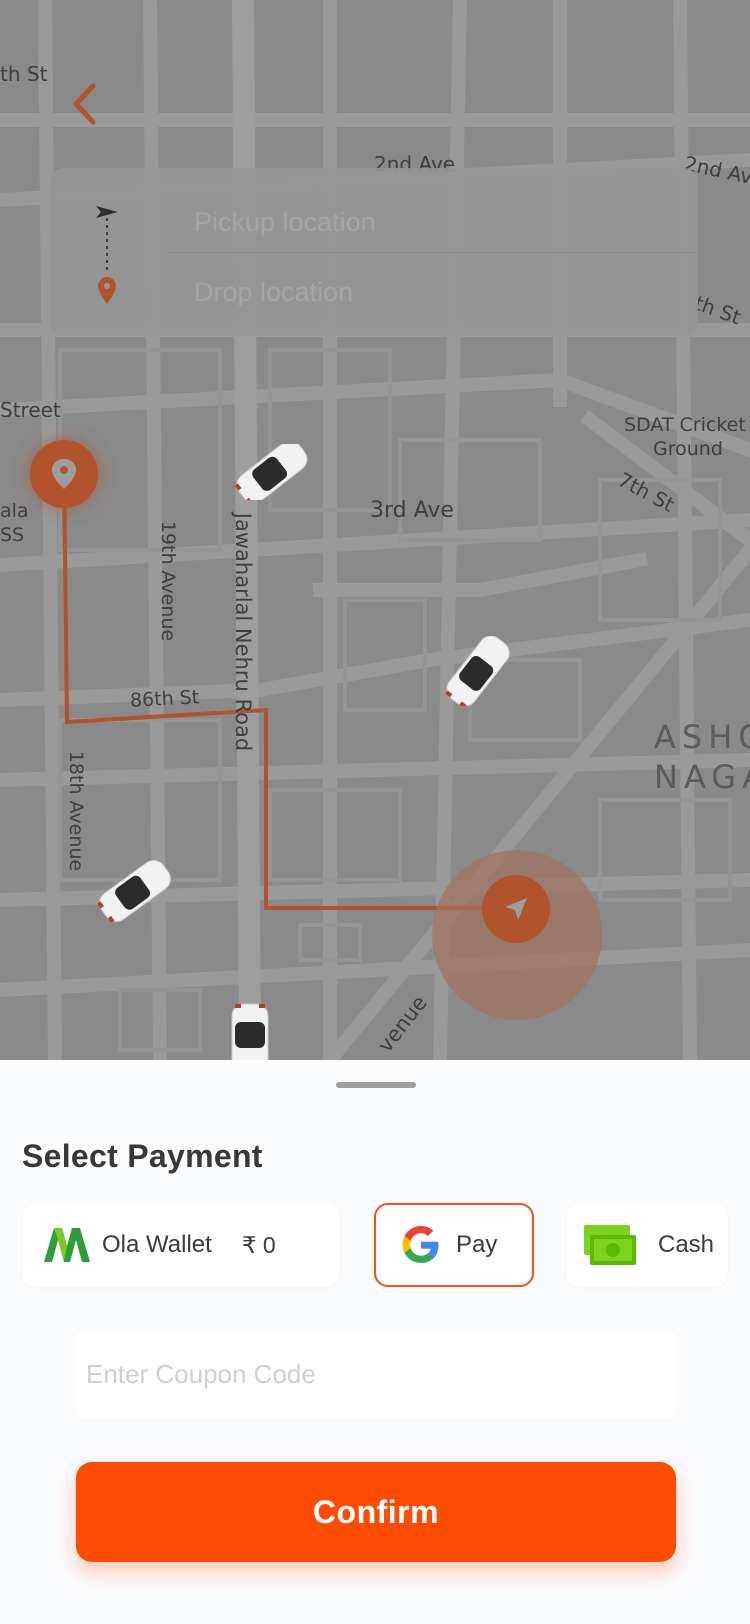 This screenshot has height=1624, width=750. What do you see at coordinates (67, 1245) in the screenshot?
I see `ola-wallet-icon` at bounding box center [67, 1245].